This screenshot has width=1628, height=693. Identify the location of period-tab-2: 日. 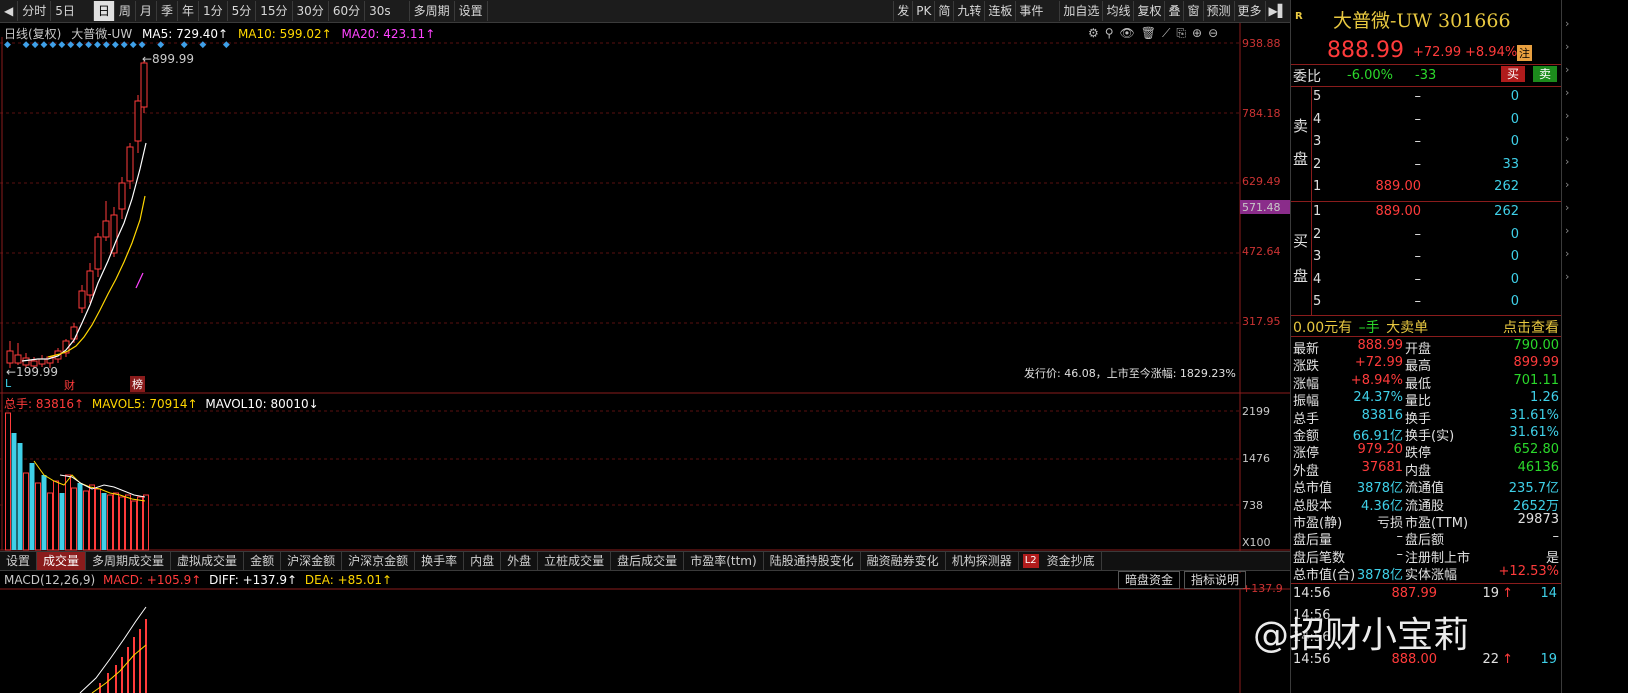
(104, 11).